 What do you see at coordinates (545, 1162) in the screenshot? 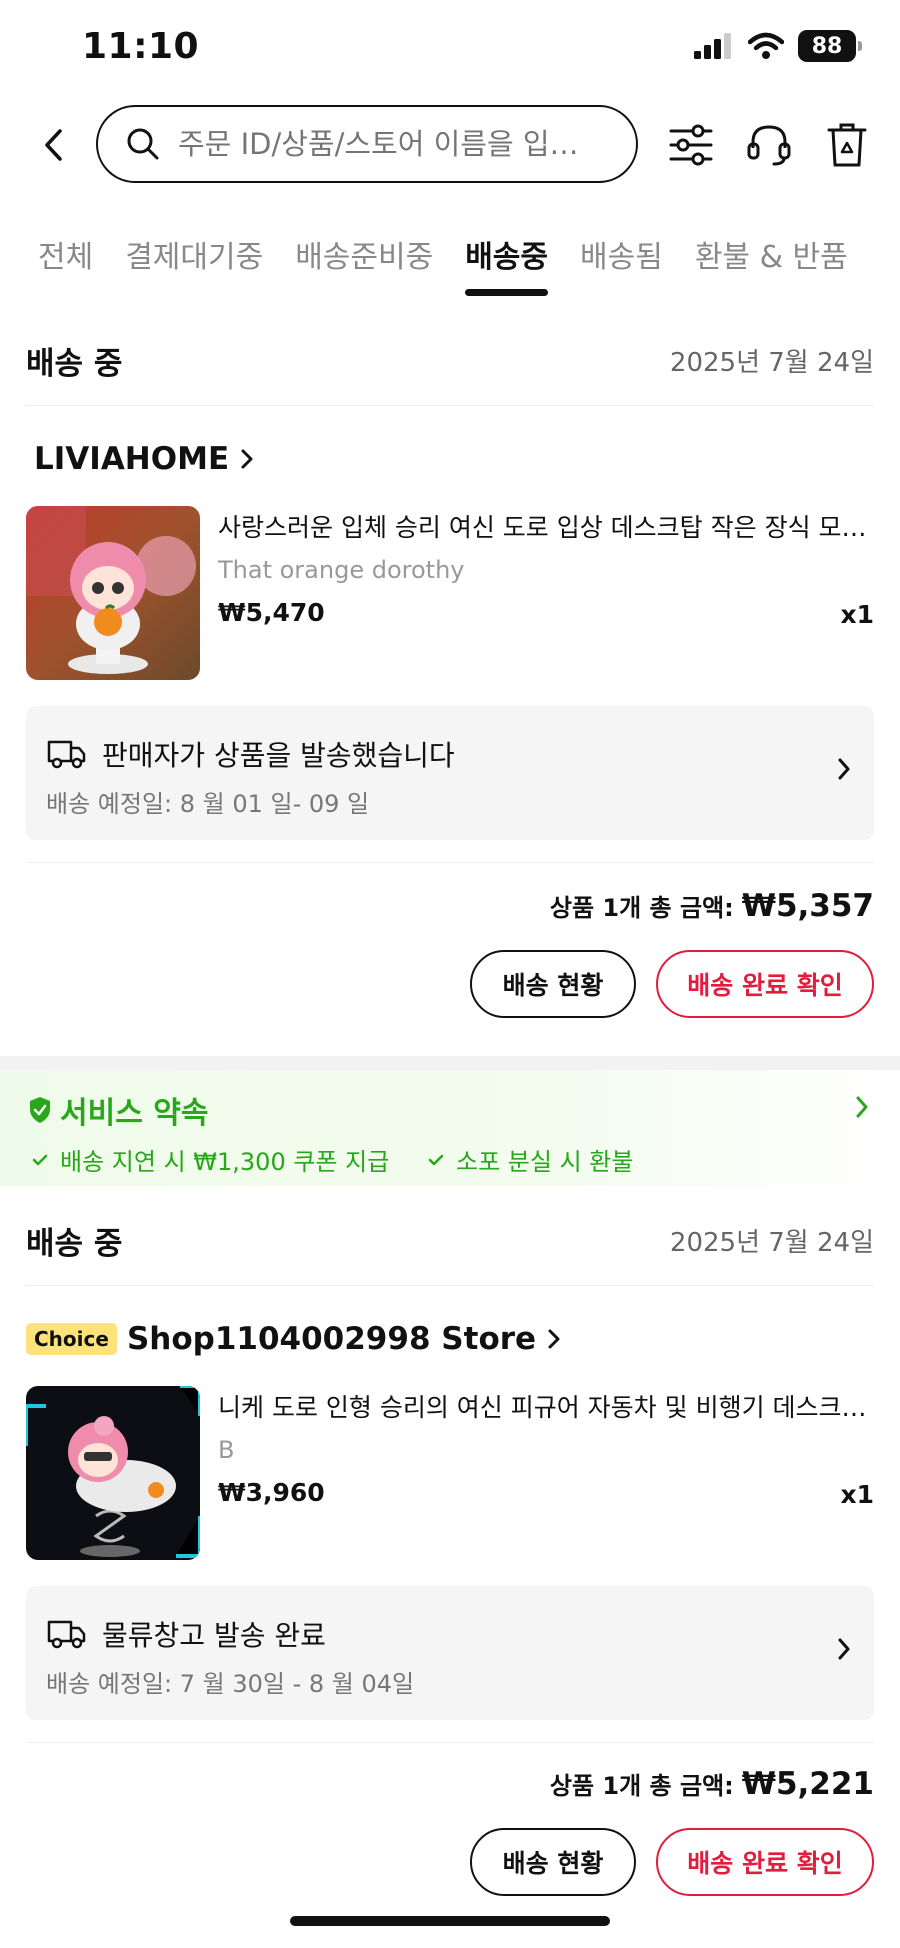
I see `promise-item-text: 소포 분실 시 환불` at bounding box center [545, 1162].